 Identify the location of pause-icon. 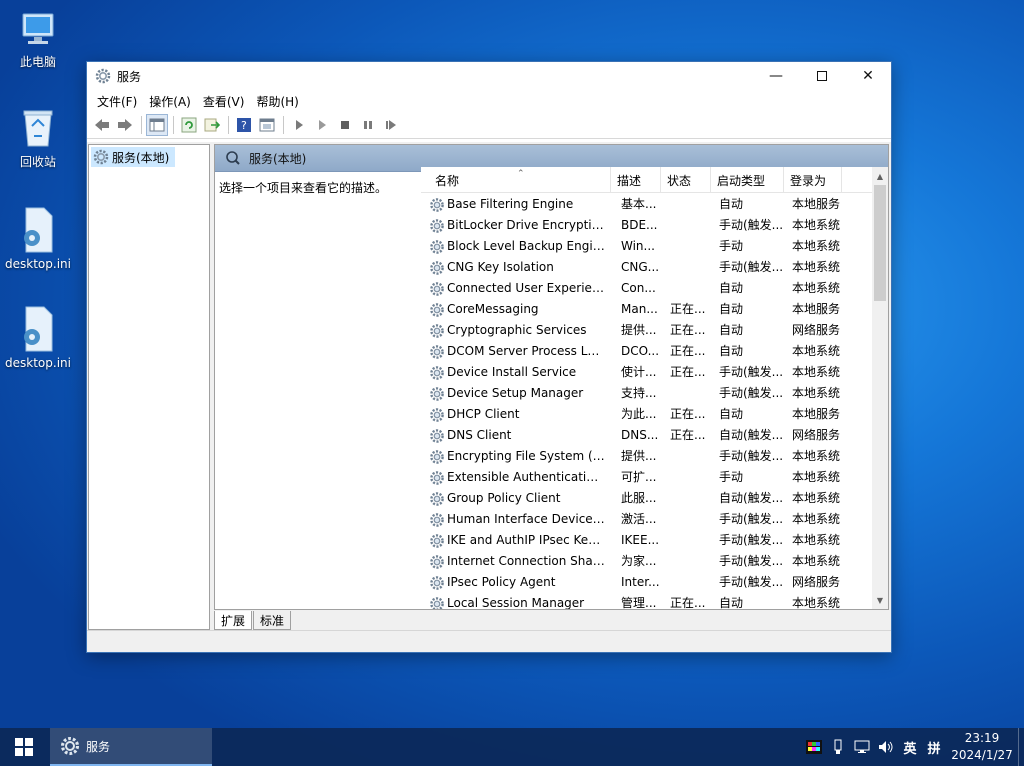
(368, 125).